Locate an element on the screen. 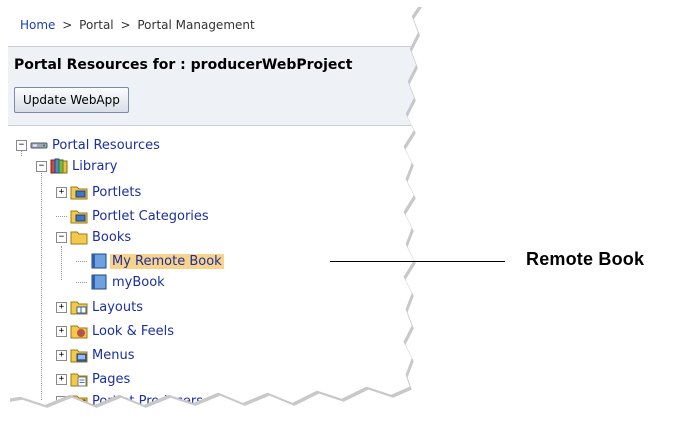  tree-label: Pages is located at coordinates (111, 379).